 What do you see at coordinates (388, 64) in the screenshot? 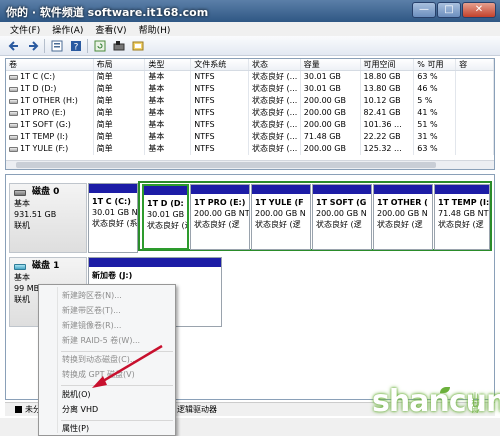
I see `column-header-free-space: 可用空间` at bounding box center [388, 64].